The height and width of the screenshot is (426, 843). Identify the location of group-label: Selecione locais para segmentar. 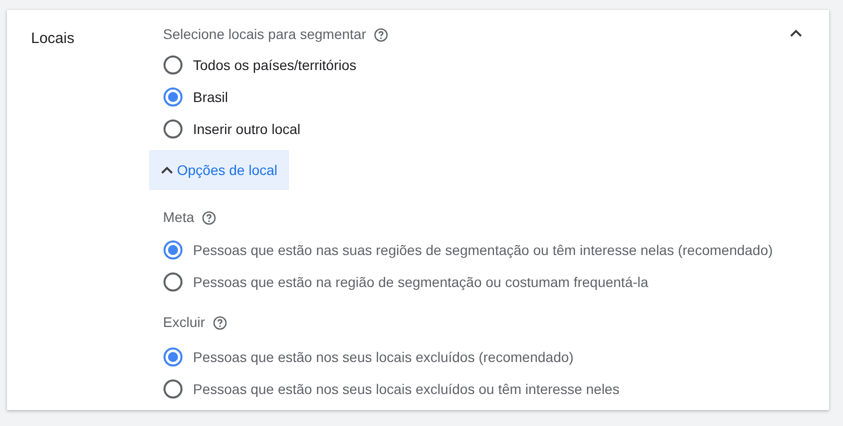
(264, 34).